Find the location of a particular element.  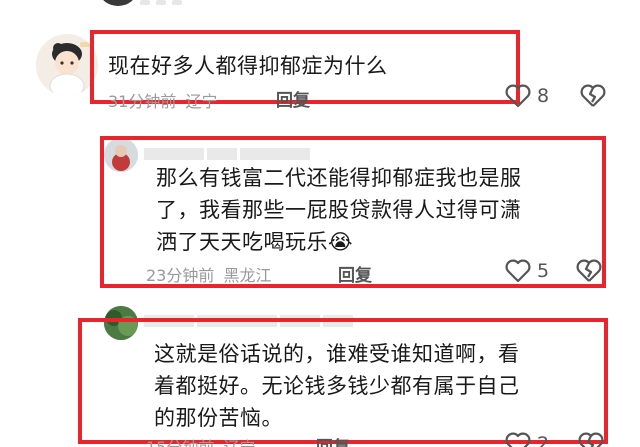

comment-3-meta: 15分钟前 辽宁 is located at coordinates (200, 440).